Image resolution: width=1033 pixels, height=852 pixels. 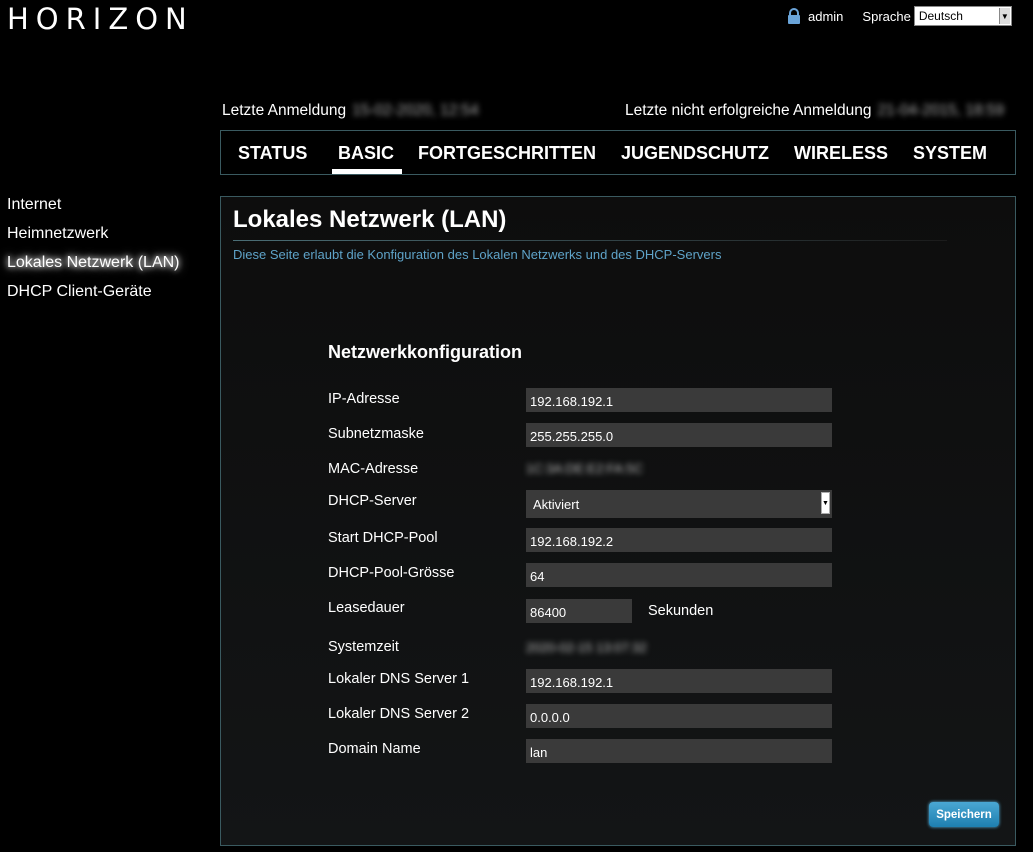 I want to click on ip-label: IP-Adresse, so click(x=364, y=399).